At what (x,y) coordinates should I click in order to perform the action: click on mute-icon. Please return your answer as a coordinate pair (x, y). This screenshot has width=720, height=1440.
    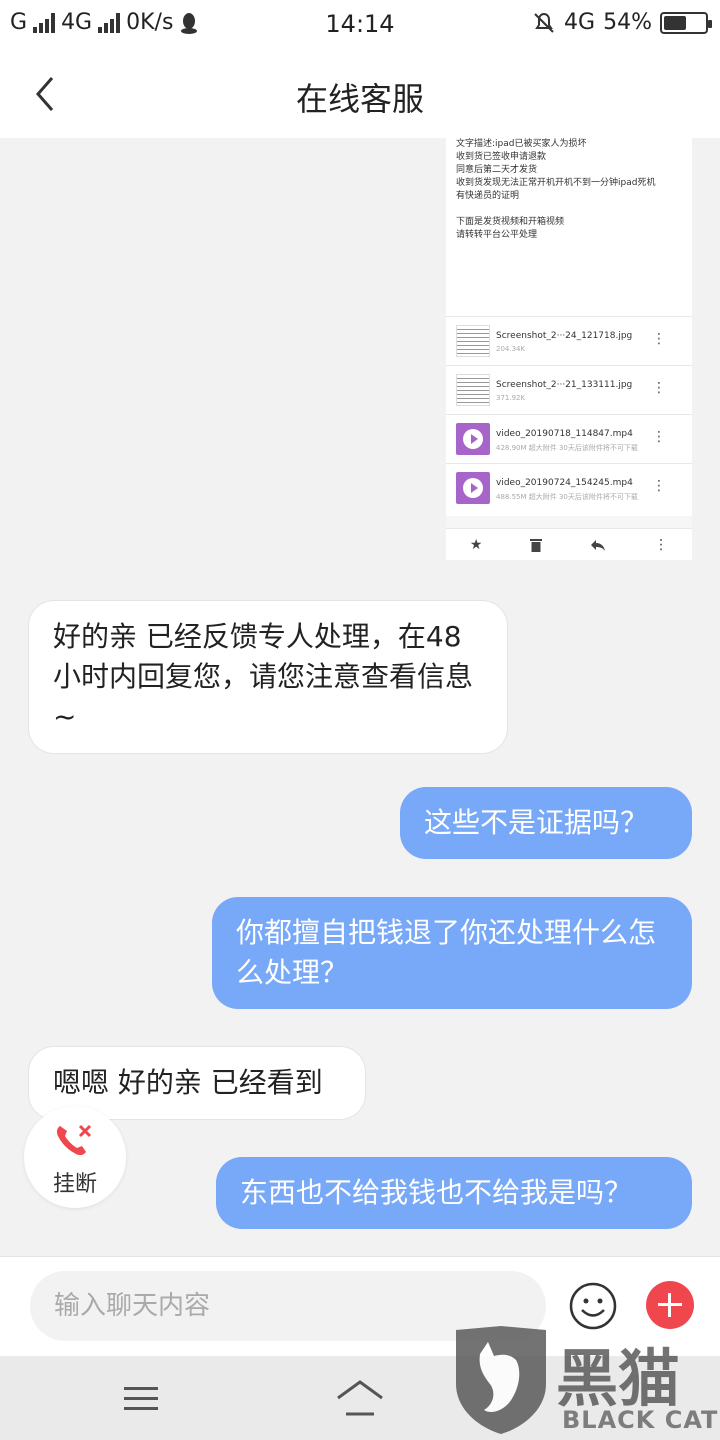
    Looking at the image, I should click on (544, 22).